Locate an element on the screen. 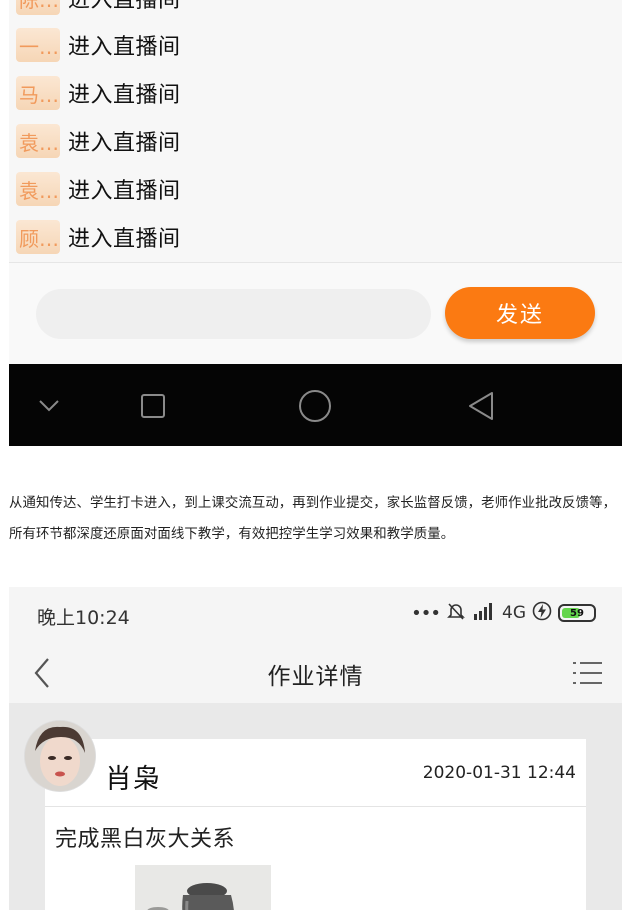 The height and width of the screenshot is (910, 632). status-bar: 晚上10:24 ••• 4G 59 is located at coordinates (315, 614).